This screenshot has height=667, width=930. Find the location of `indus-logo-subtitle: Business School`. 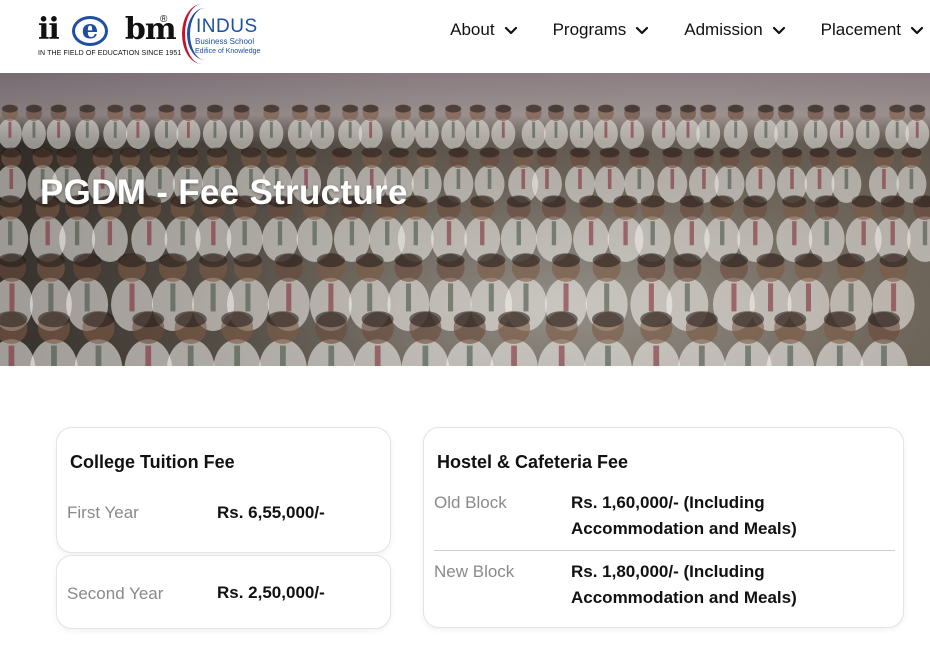

indus-logo-subtitle: Business School is located at coordinates (225, 41).